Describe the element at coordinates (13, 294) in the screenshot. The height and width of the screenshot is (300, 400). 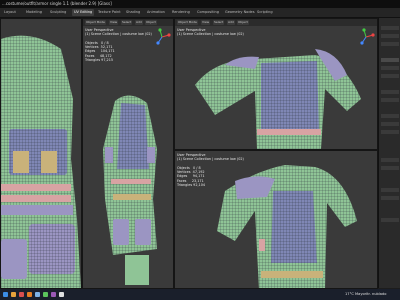
I see `explorer-icon` at that location.